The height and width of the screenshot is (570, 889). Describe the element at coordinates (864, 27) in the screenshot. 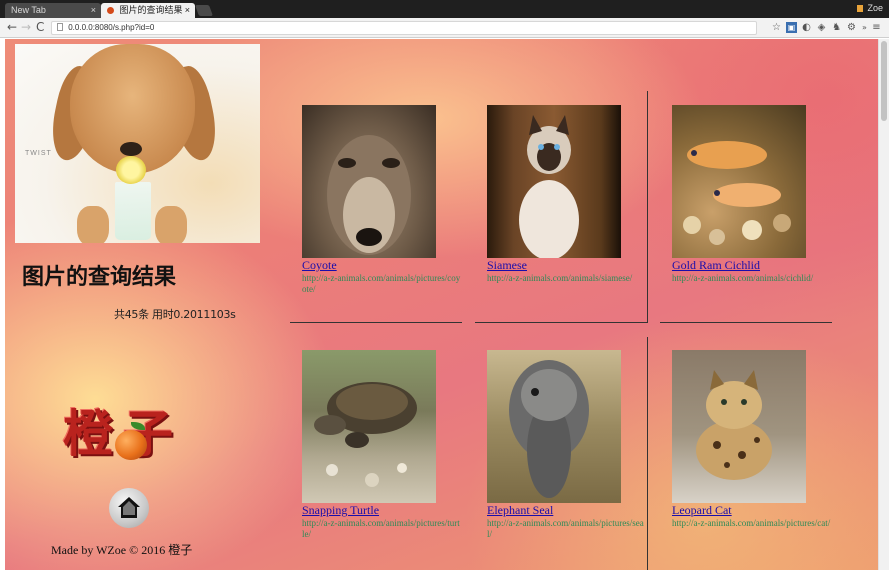

I see `chevron-icon: »` at that location.